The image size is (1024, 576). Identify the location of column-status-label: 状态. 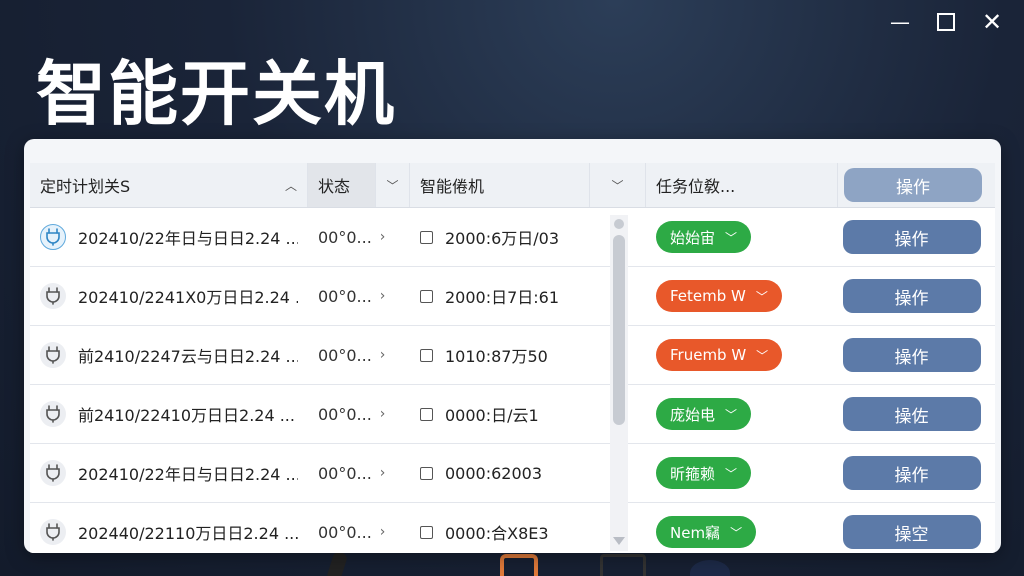
(334, 186).